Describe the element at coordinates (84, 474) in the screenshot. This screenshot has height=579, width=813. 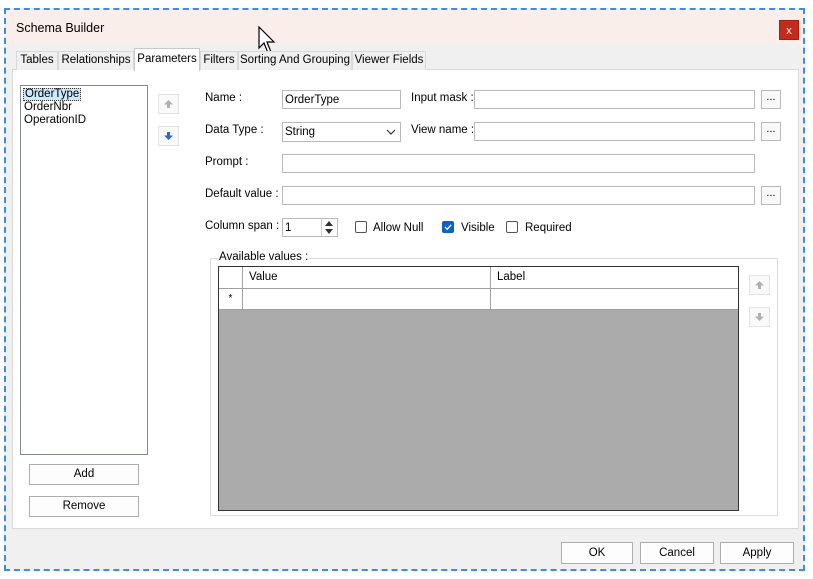
I see `add-button: Add` at that location.